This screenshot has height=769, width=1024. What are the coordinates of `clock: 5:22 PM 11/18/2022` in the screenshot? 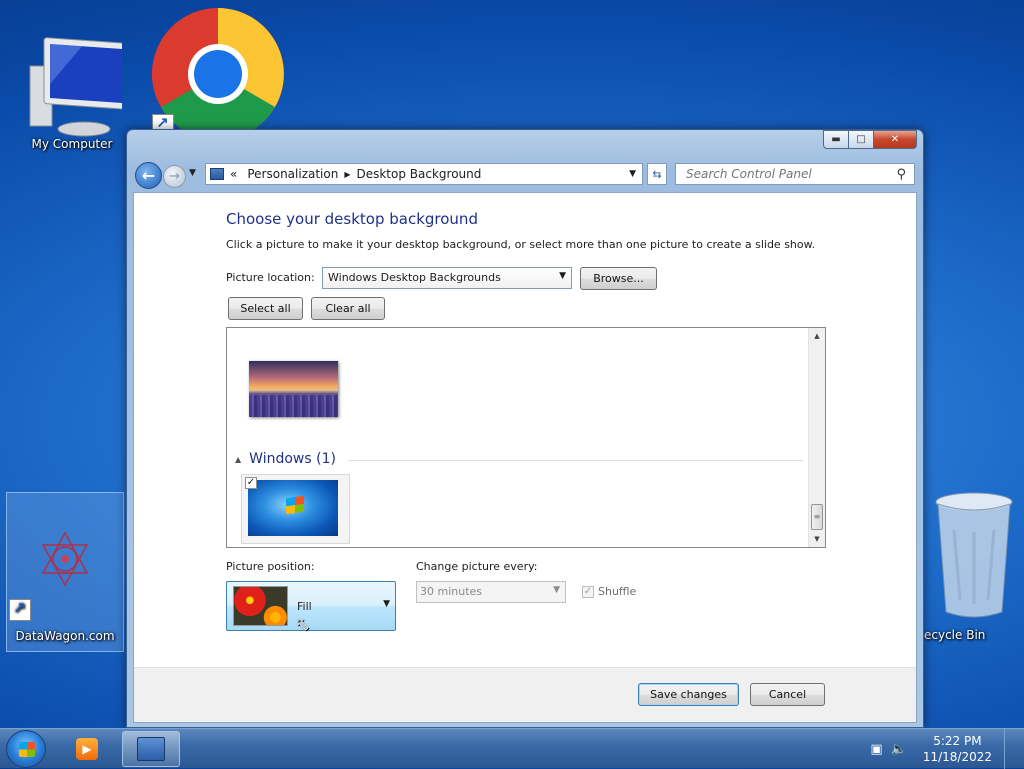 It's located at (957, 749).